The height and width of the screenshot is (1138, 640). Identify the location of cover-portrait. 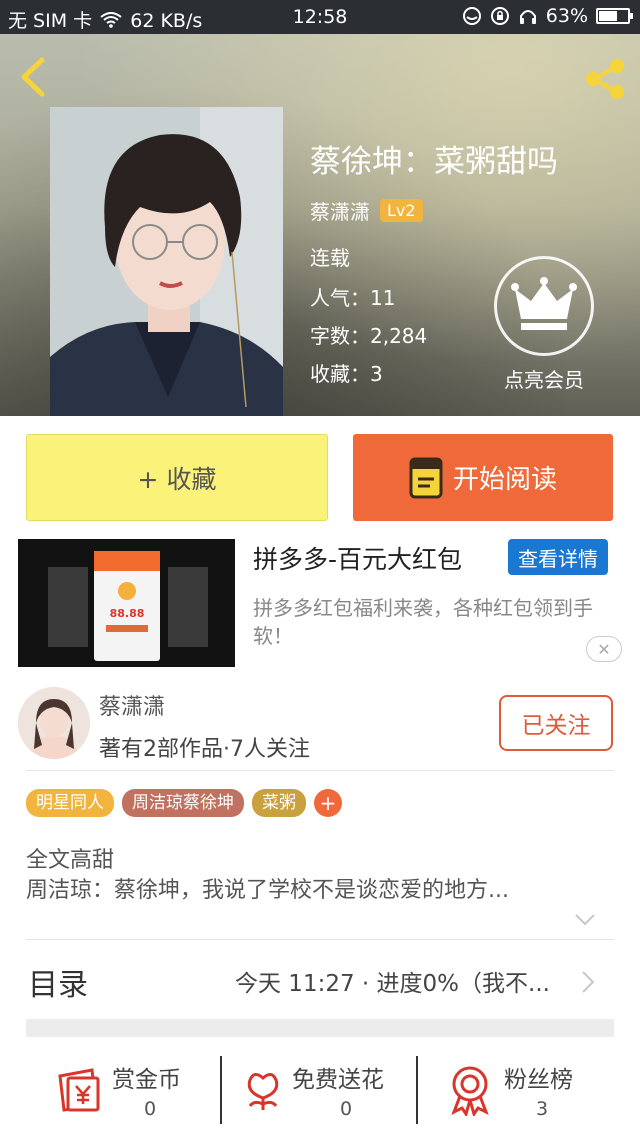
(166, 261).